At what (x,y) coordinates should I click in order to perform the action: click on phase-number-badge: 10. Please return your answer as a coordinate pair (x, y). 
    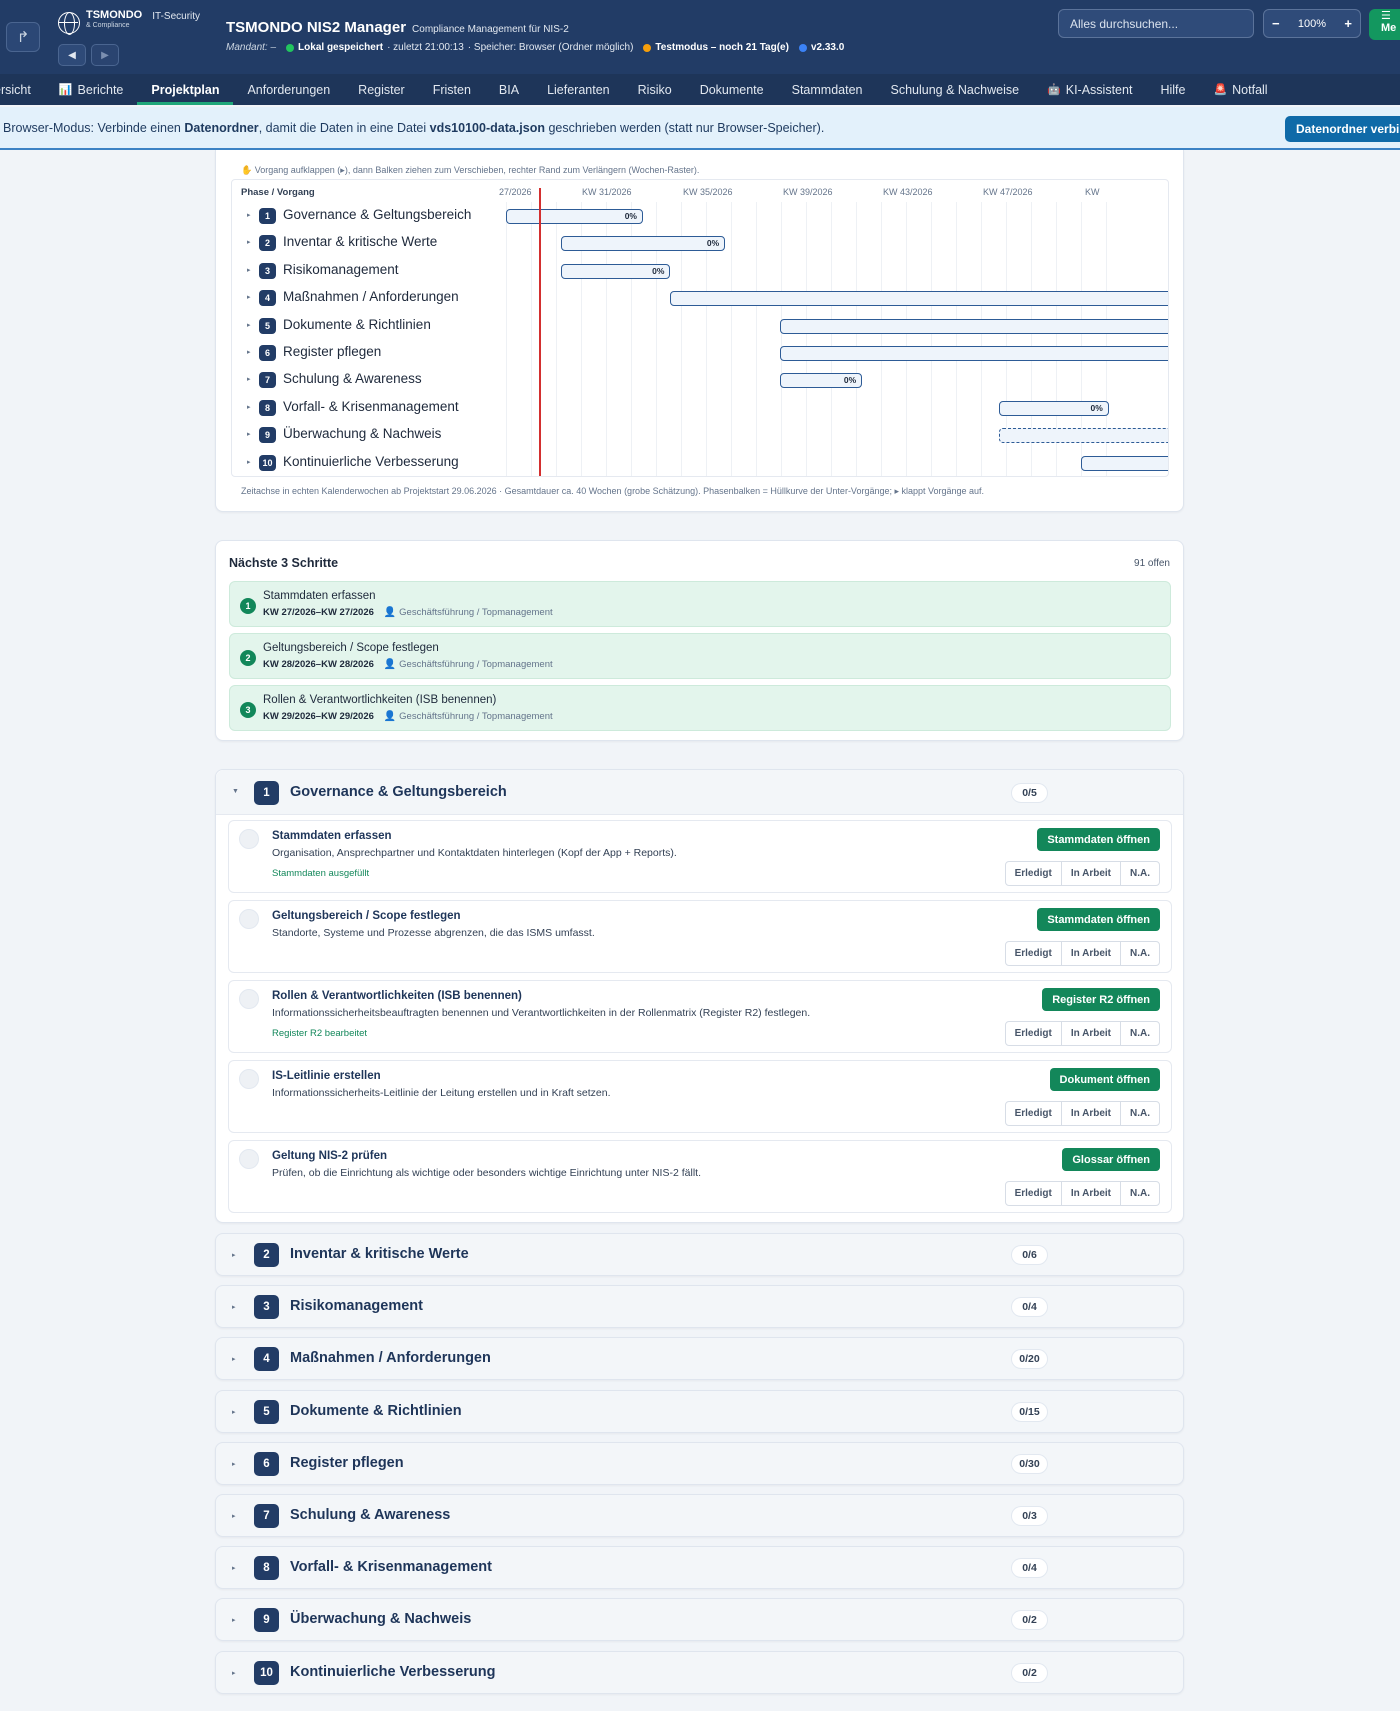
    Looking at the image, I should click on (267, 462).